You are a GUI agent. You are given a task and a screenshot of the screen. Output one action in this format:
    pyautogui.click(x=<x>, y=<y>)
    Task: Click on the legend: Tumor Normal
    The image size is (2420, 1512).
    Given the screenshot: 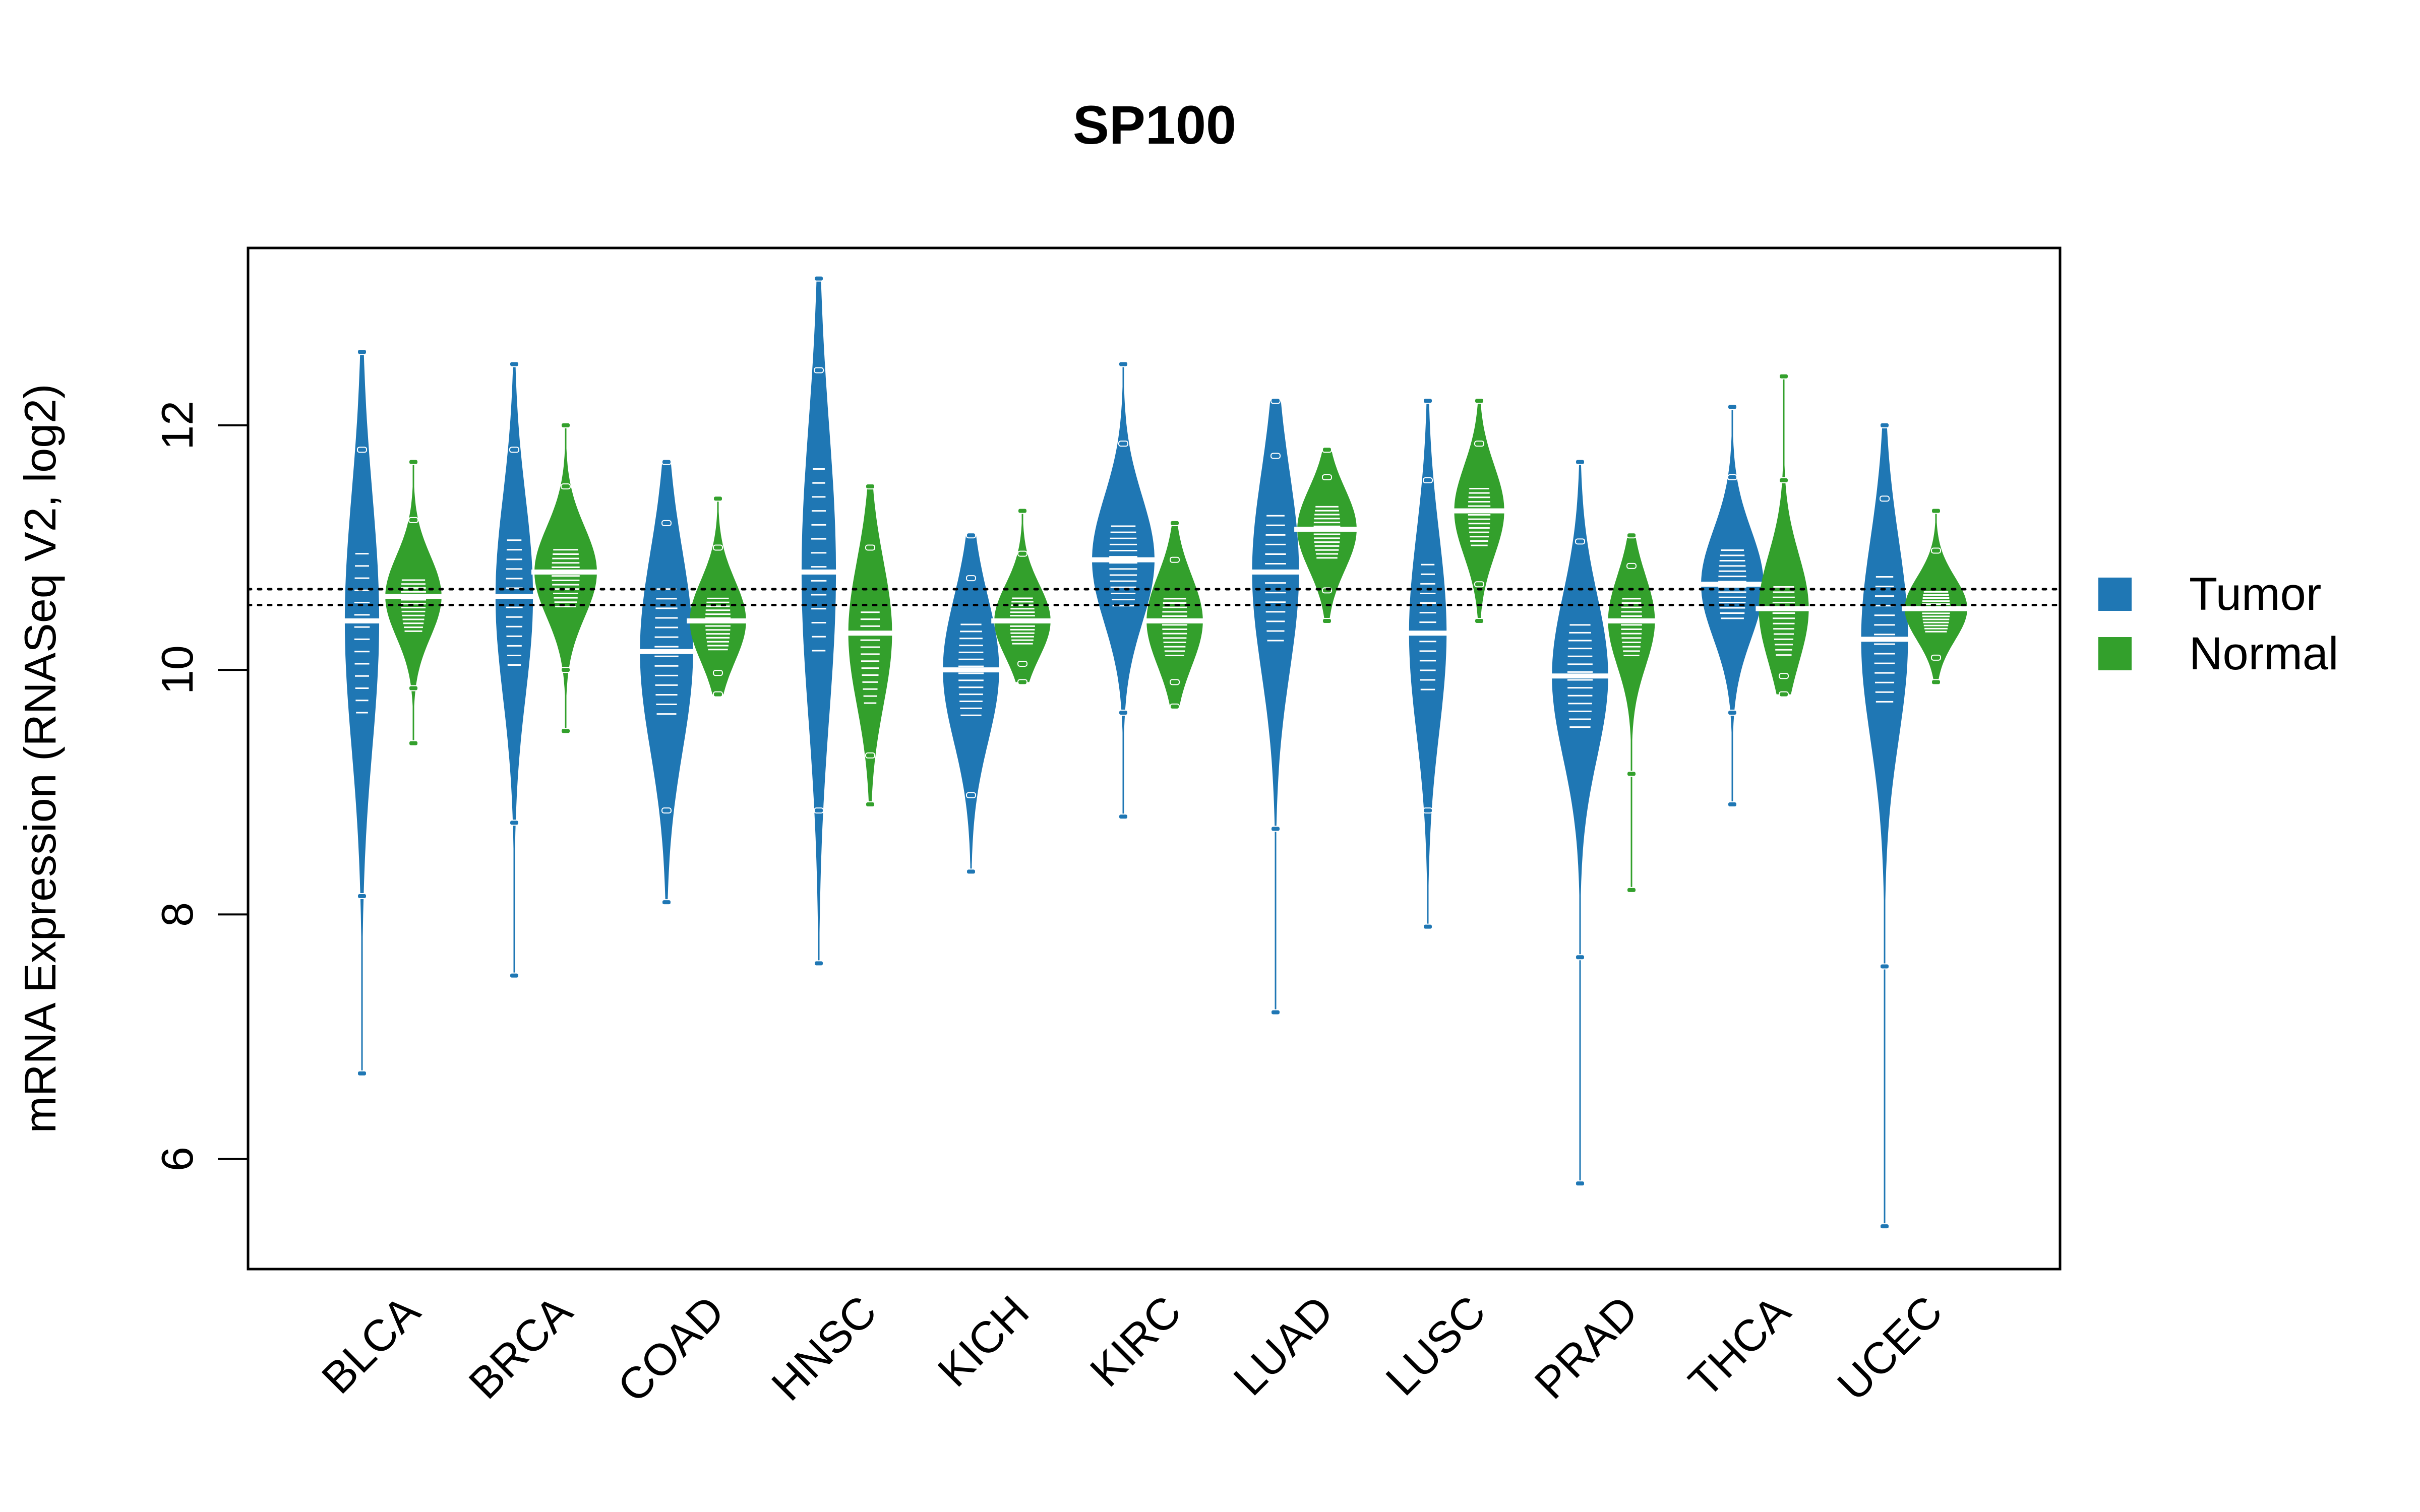 What is the action you would take?
    pyautogui.click(x=2218, y=624)
    